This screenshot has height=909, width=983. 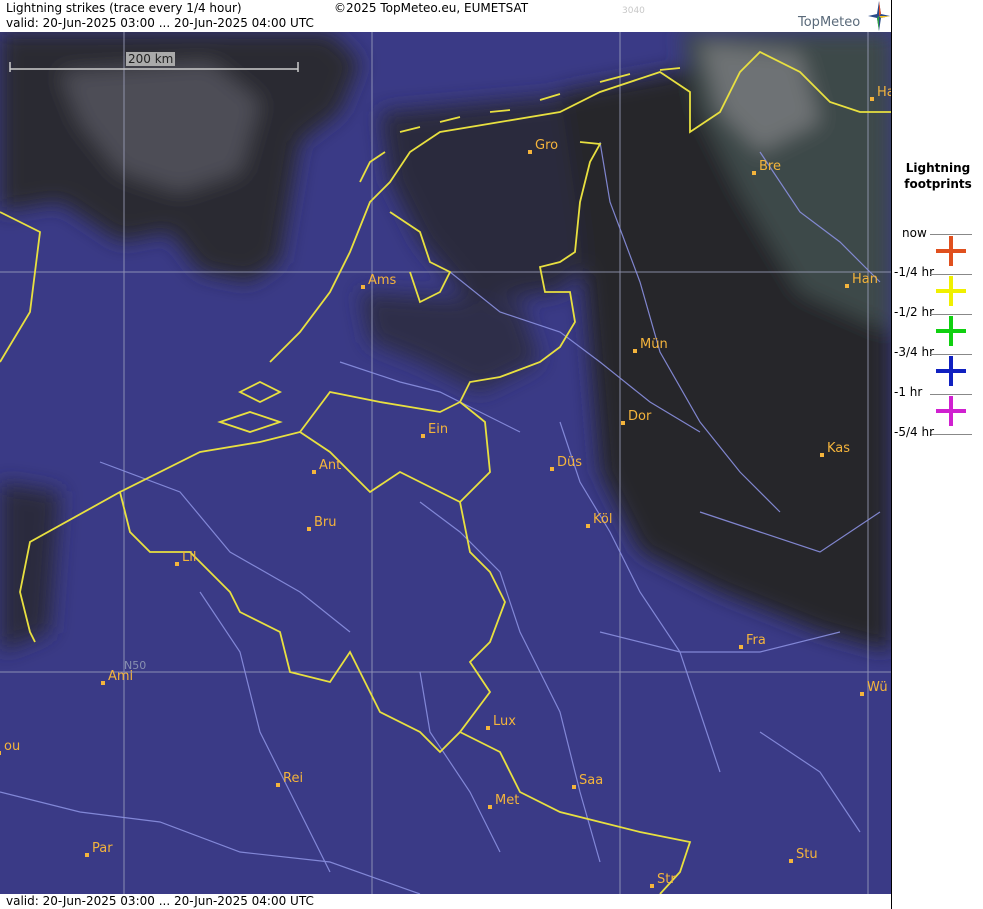 What do you see at coordinates (938, 176) in the screenshot?
I see `legend-title: Lightning footprints` at bounding box center [938, 176].